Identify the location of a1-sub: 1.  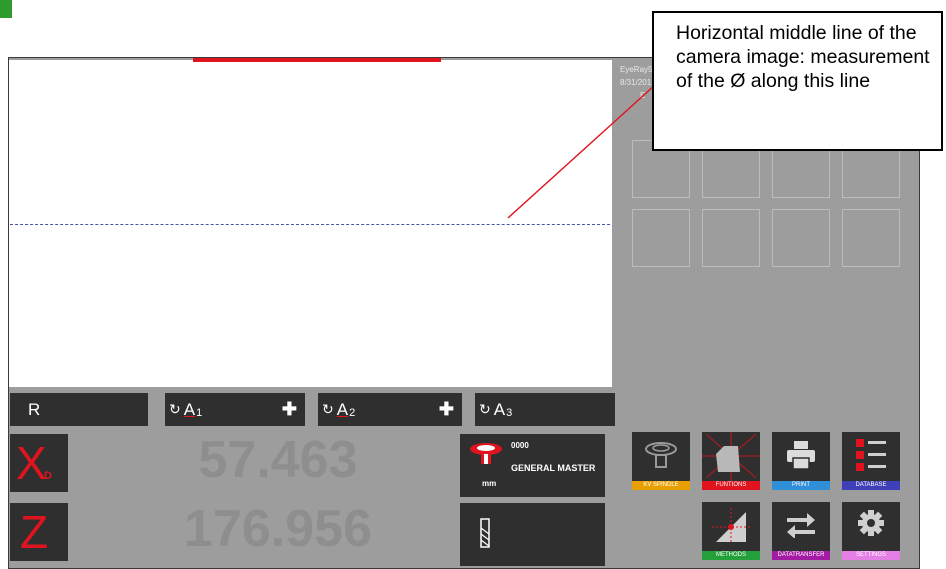
(199, 412).